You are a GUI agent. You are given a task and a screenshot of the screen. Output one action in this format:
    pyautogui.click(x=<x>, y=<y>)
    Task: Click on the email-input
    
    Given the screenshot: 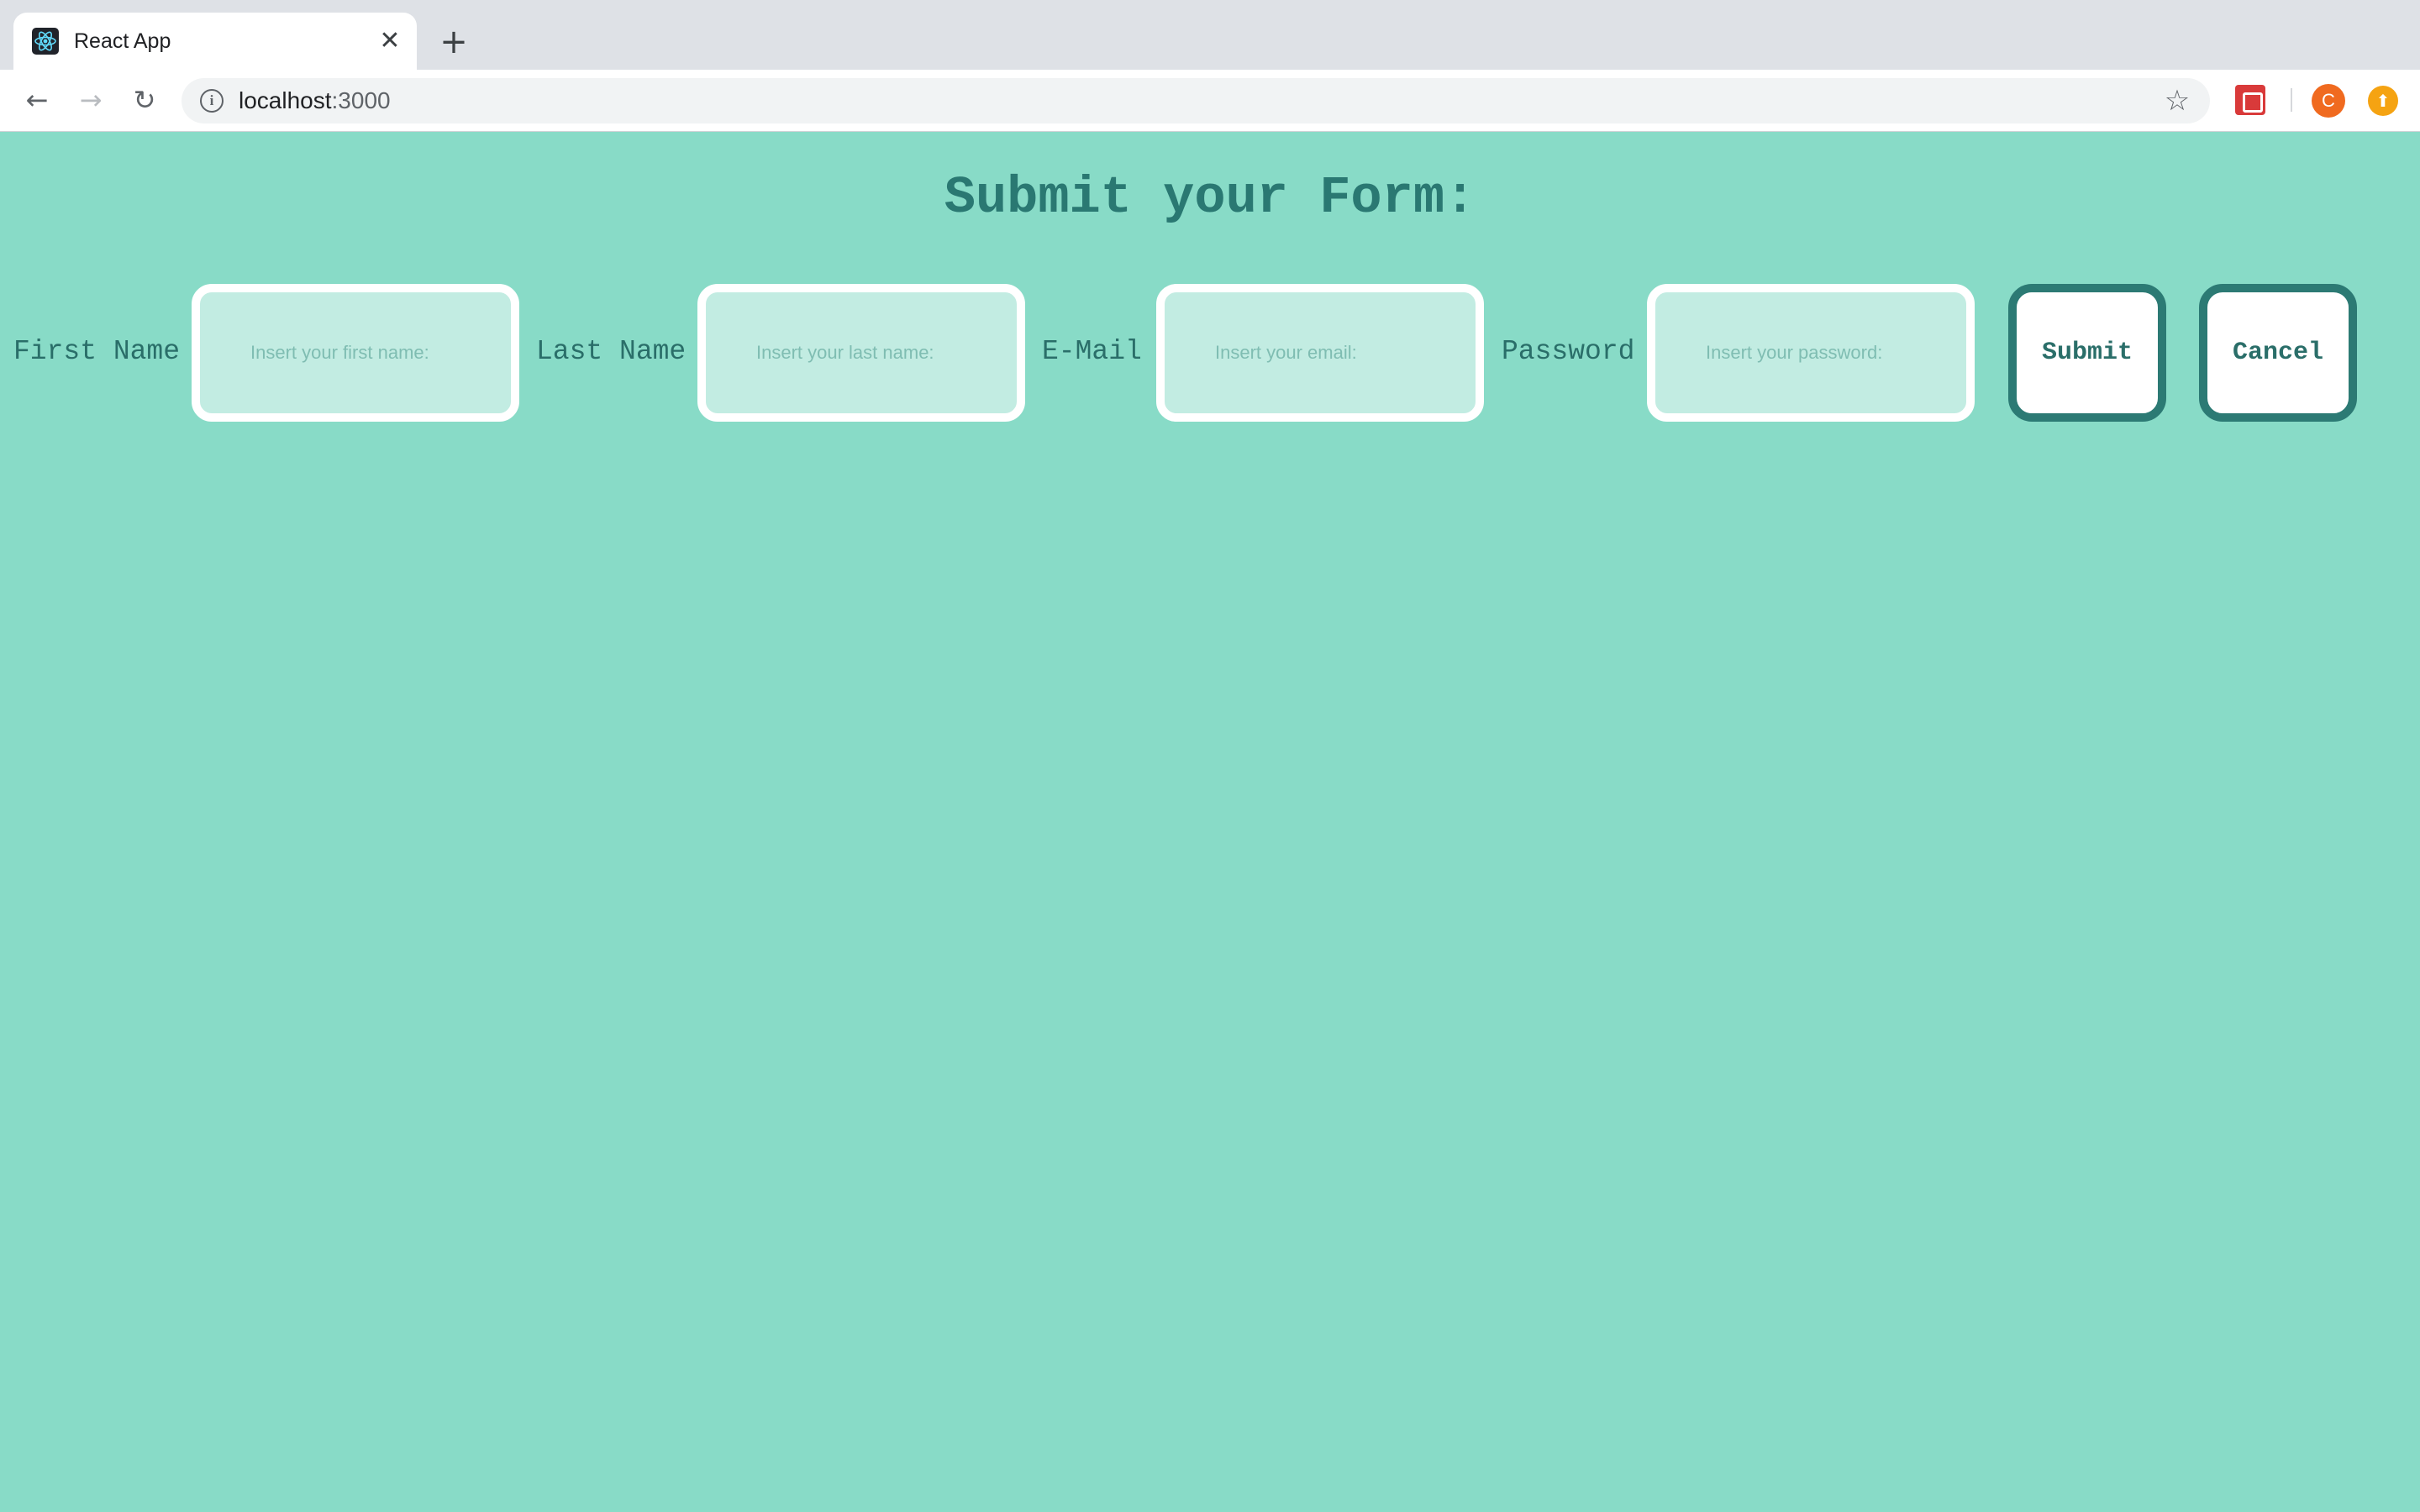 What is the action you would take?
    pyautogui.click(x=1320, y=353)
    